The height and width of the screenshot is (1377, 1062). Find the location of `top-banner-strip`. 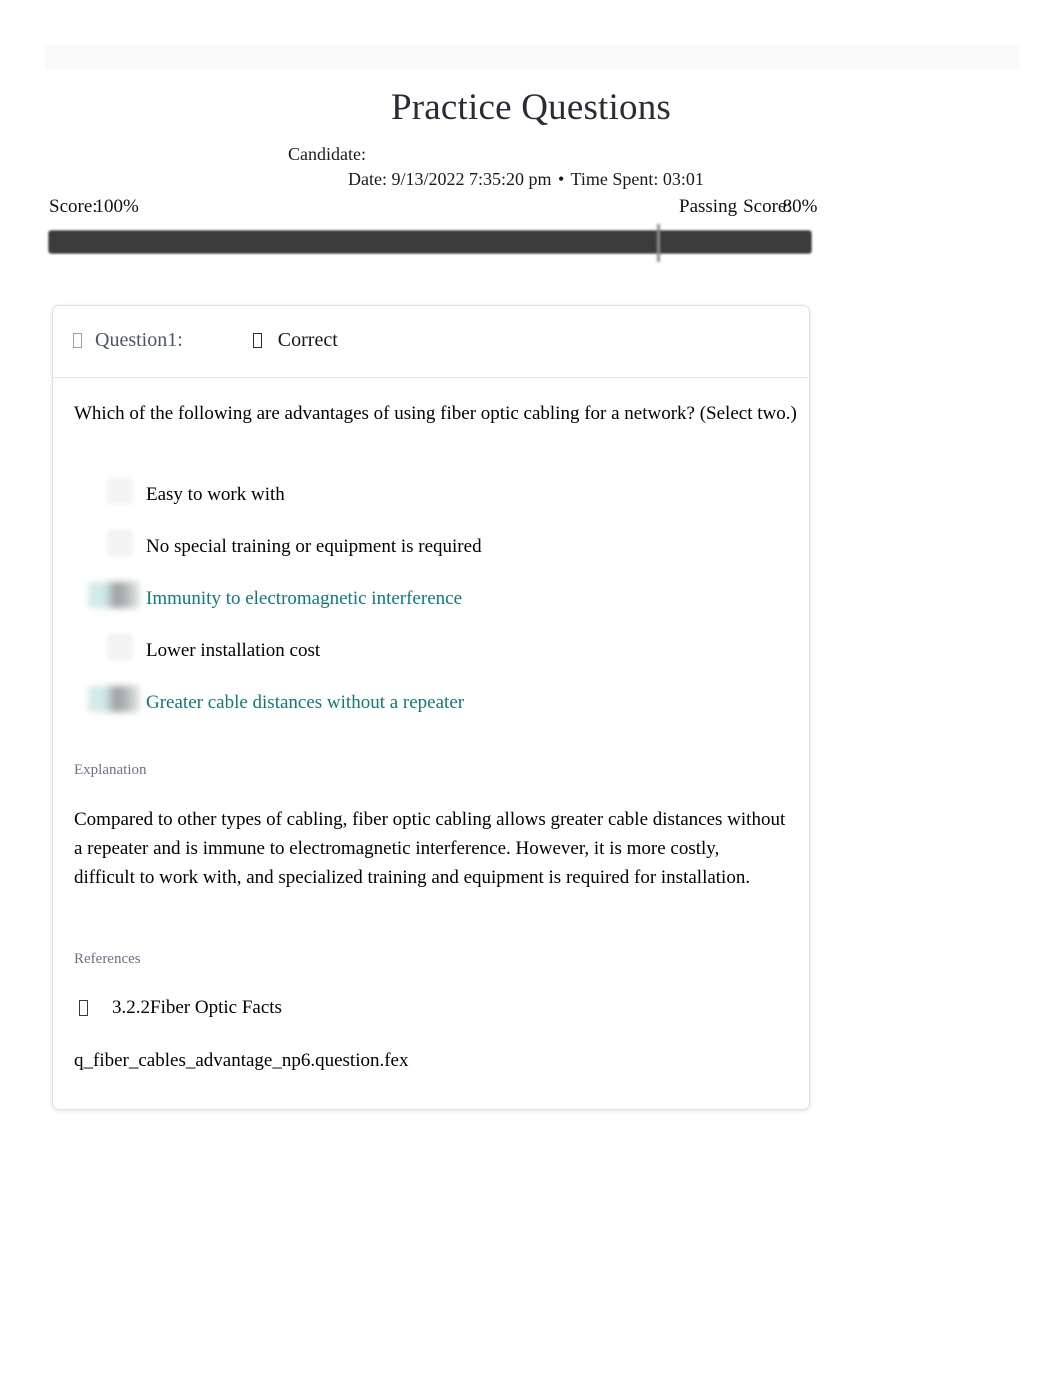

top-banner-strip is located at coordinates (532, 57).